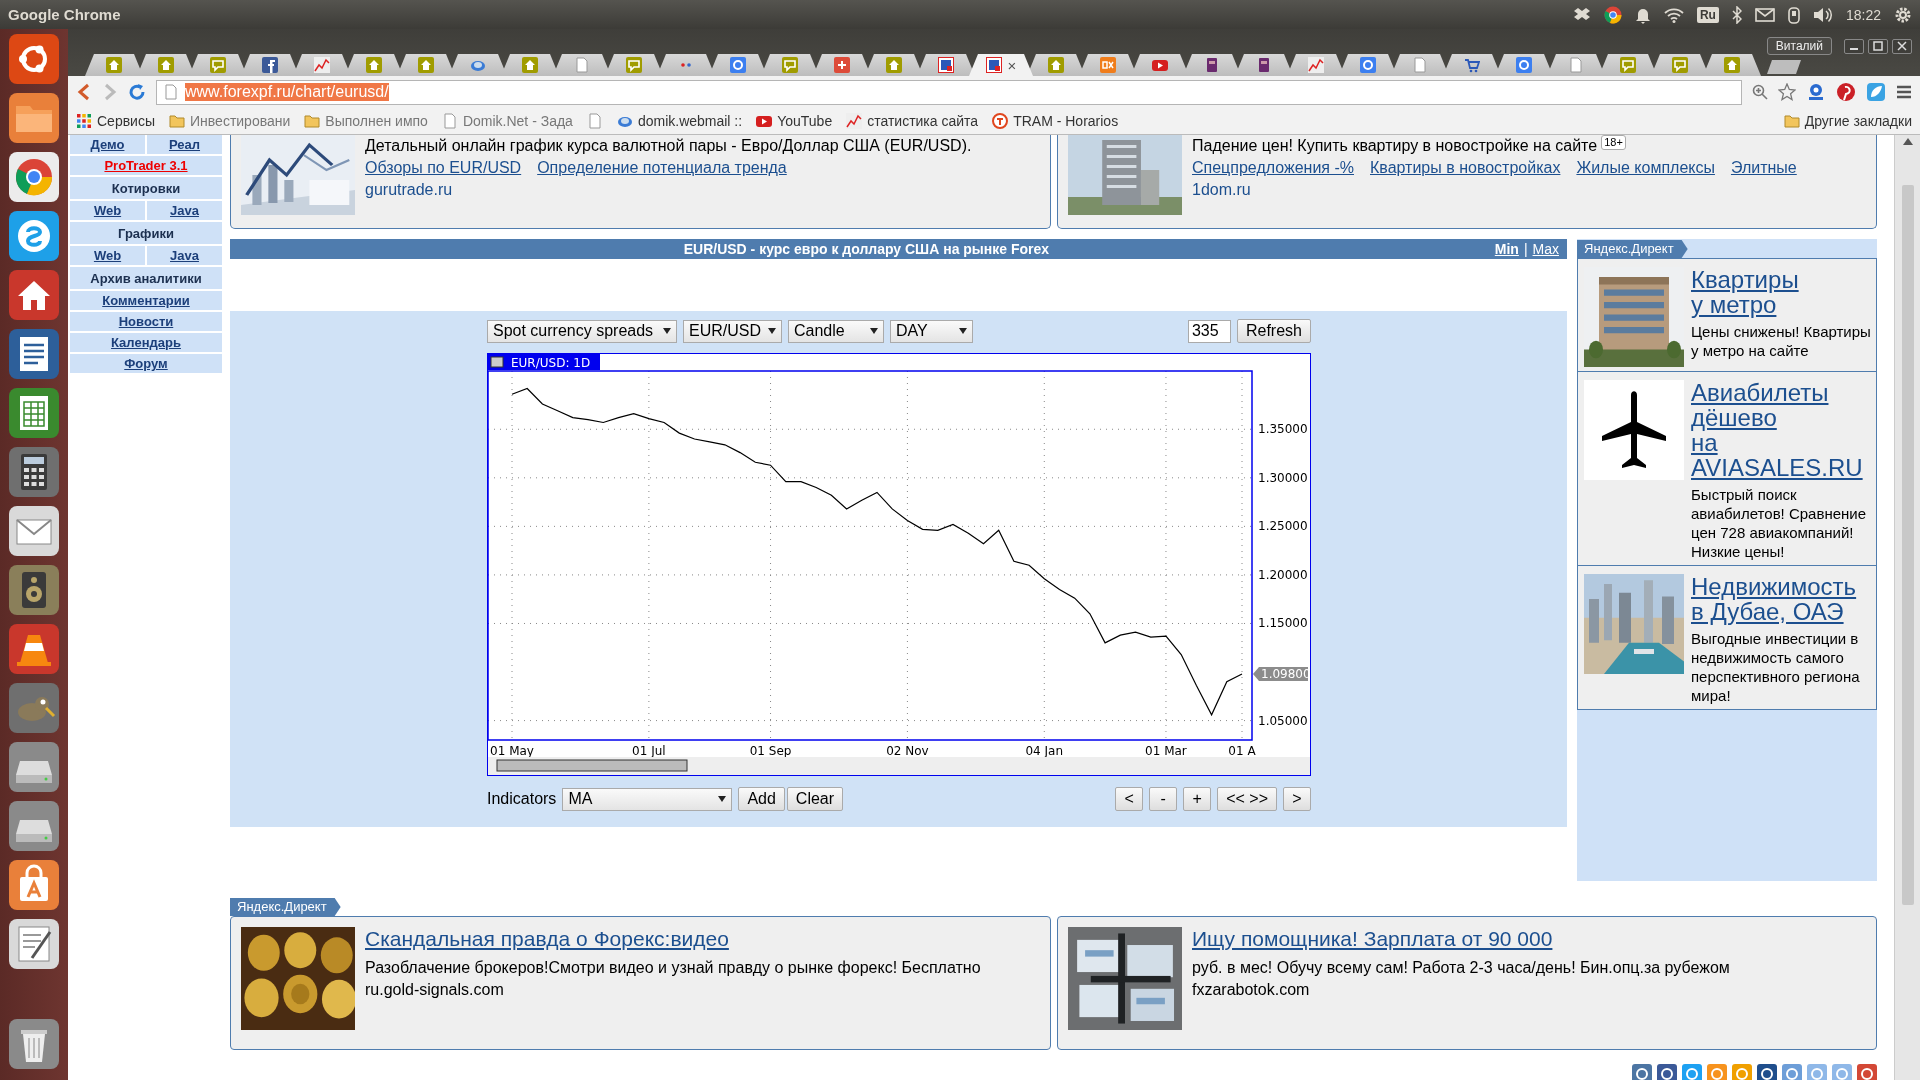 The image size is (1920, 1080). I want to click on profile-button: Виталий, so click(1799, 46).